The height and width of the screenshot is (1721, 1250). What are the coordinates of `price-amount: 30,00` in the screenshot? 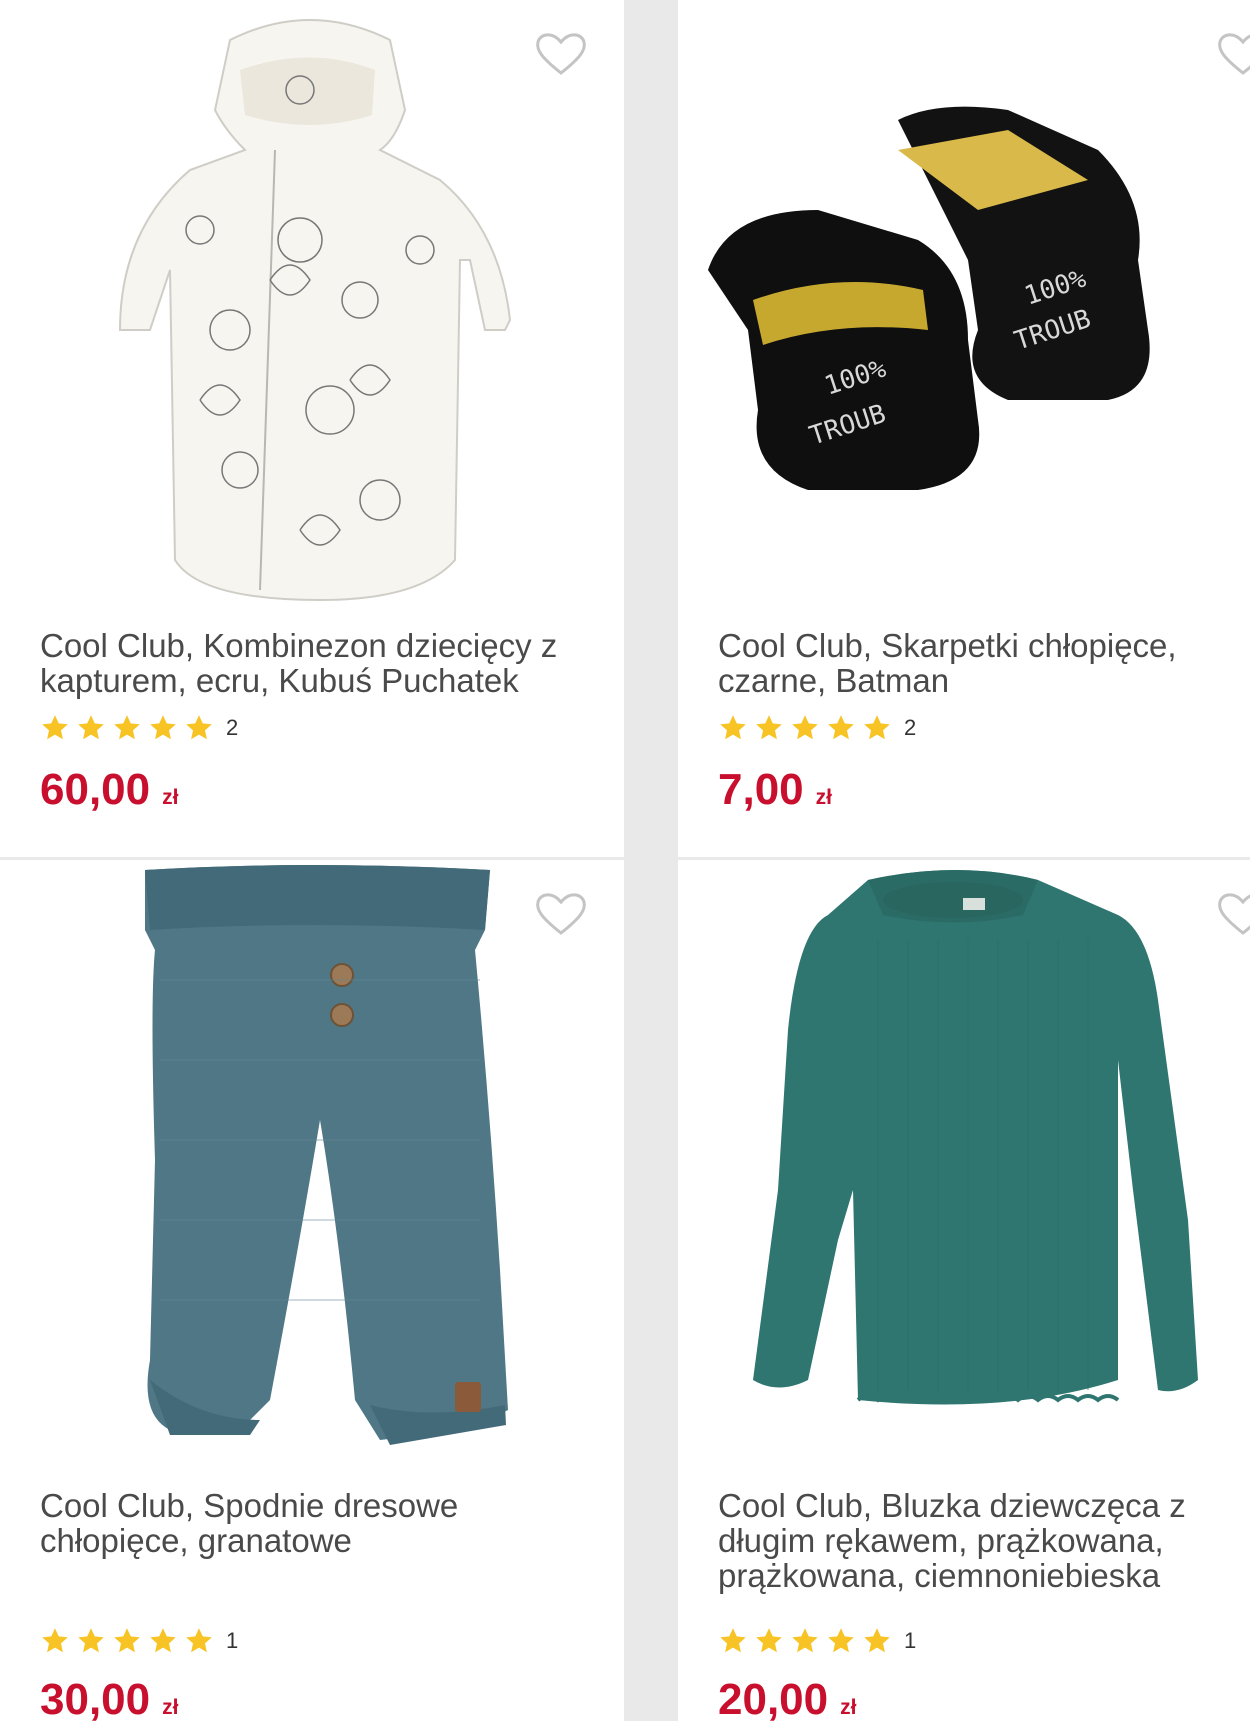 It's located at (95, 1698).